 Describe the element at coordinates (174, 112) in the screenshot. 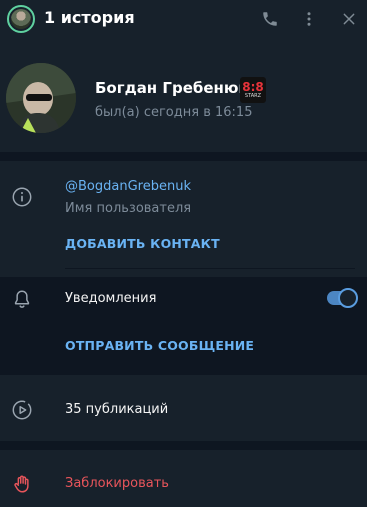

I see `last-seen-status: был(а) сегодня в 16:15` at that location.